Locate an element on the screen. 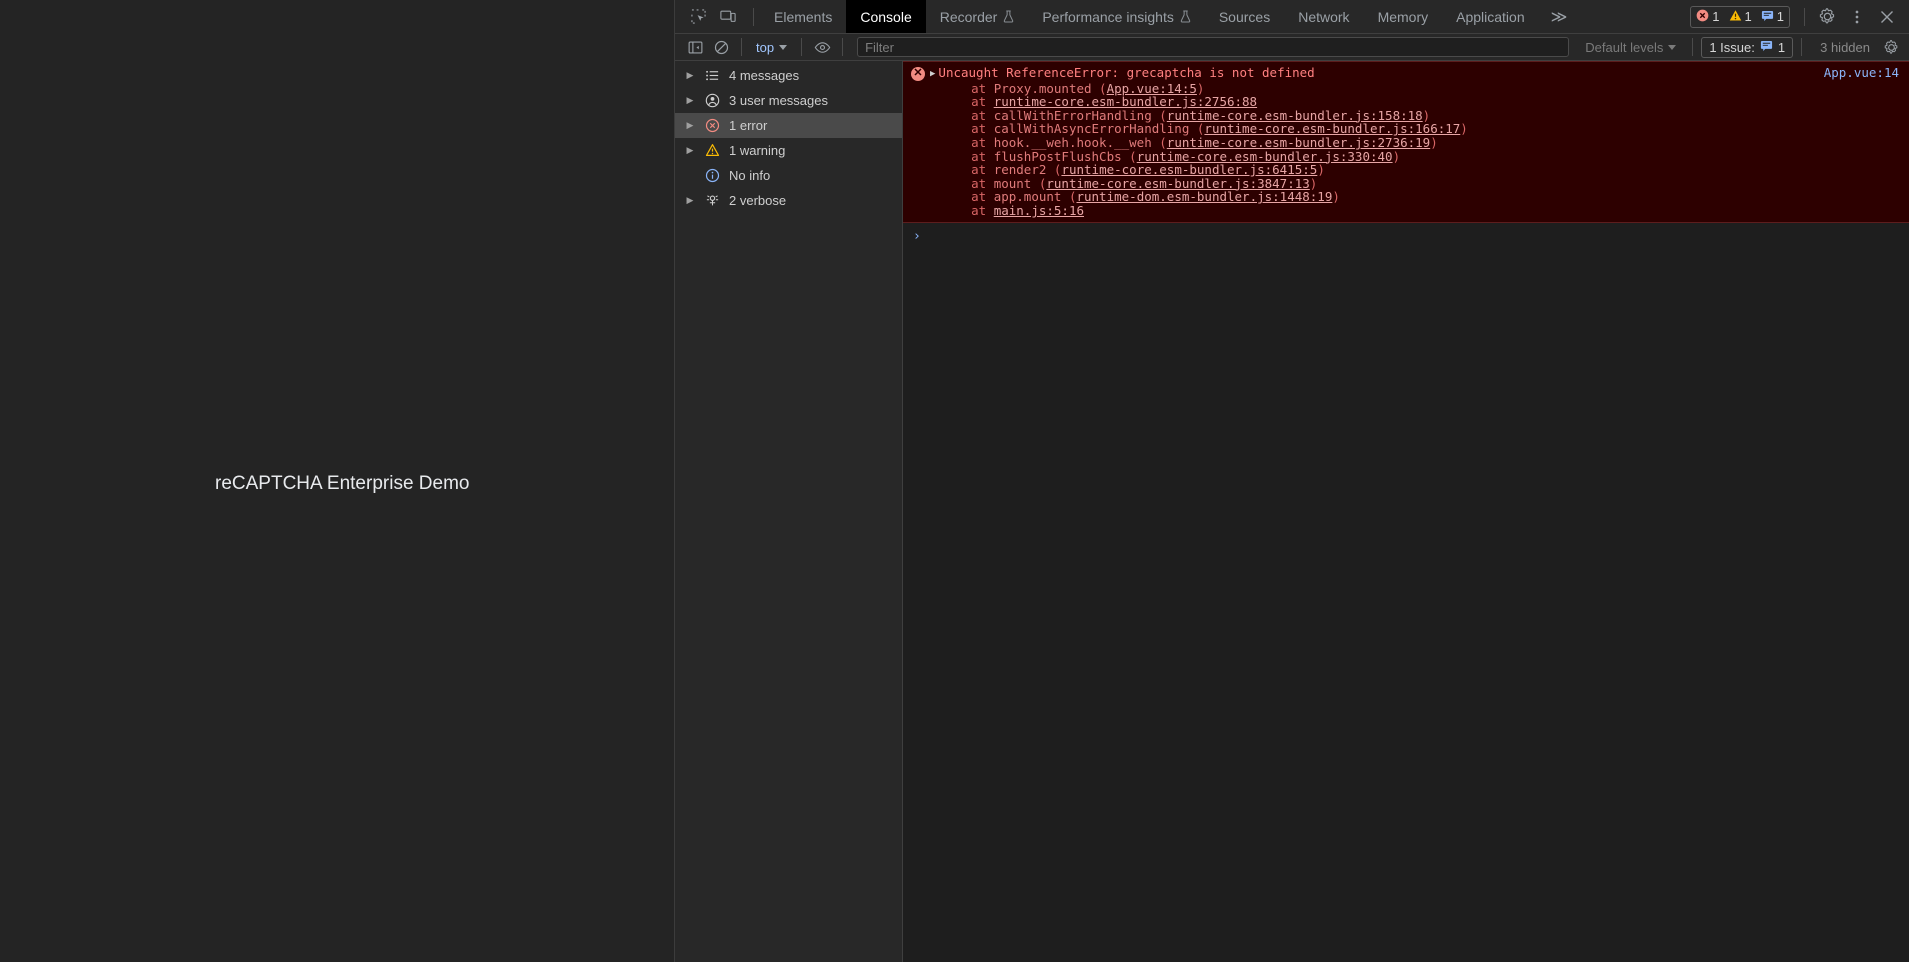  sidebar-item-label: 1 warning is located at coordinates (757, 150).